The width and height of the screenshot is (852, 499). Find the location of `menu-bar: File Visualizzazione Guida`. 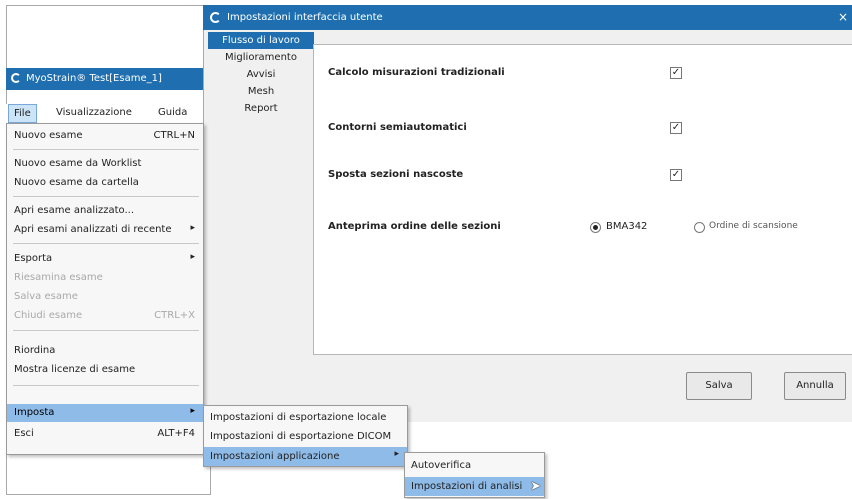

menu-bar: File Visualizzazione Guida is located at coordinates (108, 114).